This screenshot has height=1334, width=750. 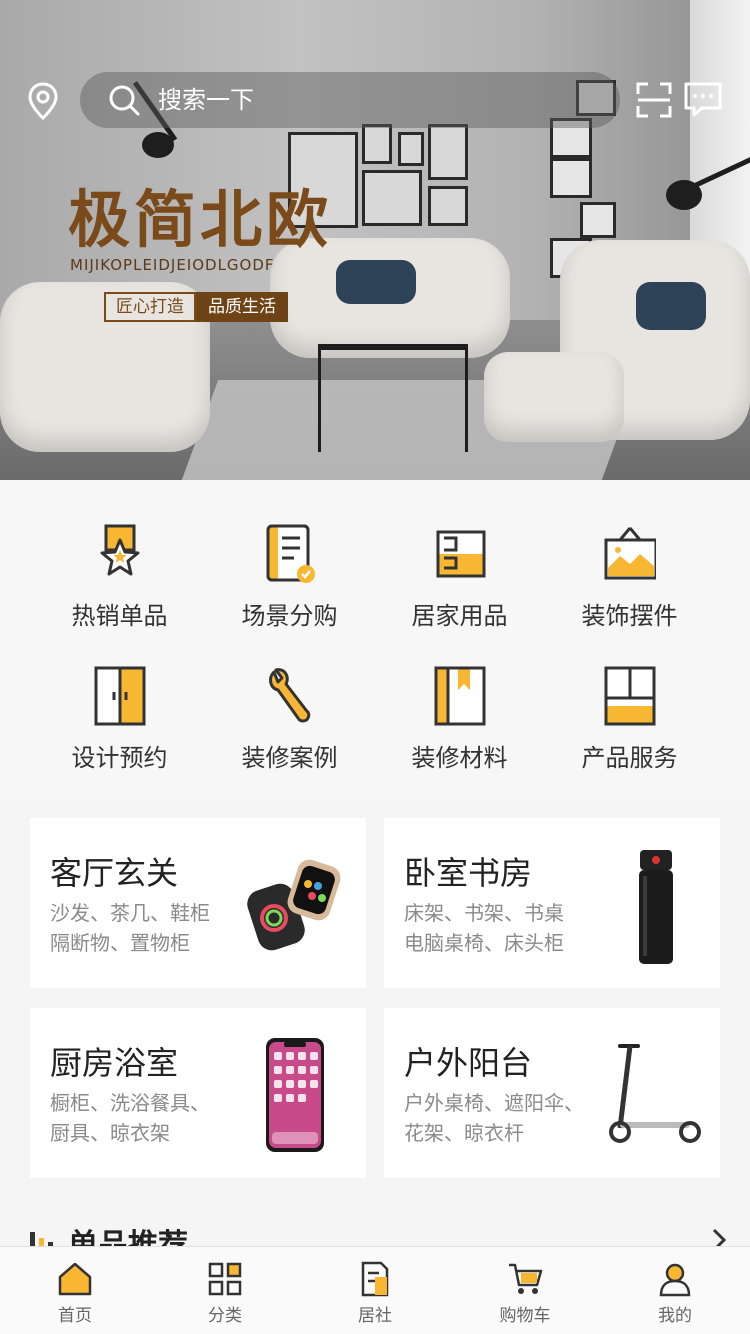 What do you see at coordinates (525, 1316) in the screenshot?
I see `tab-label: 购物车` at bounding box center [525, 1316].